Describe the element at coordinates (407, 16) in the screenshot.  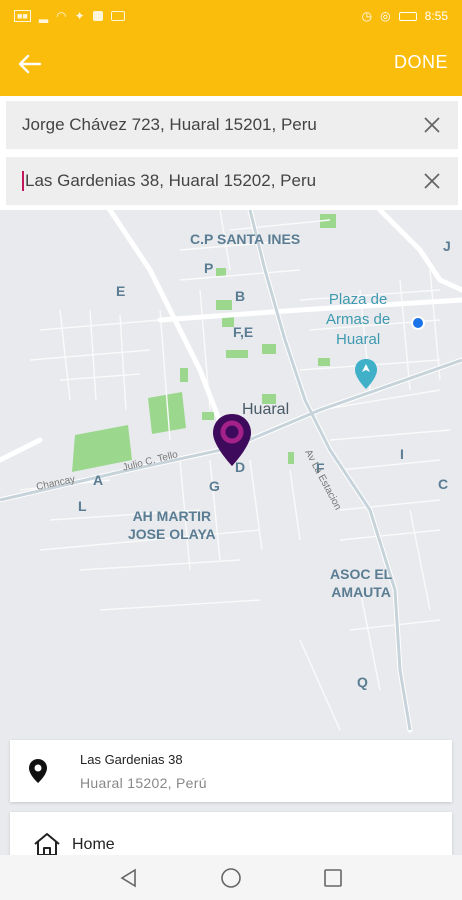
I see `battery-icon` at that location.